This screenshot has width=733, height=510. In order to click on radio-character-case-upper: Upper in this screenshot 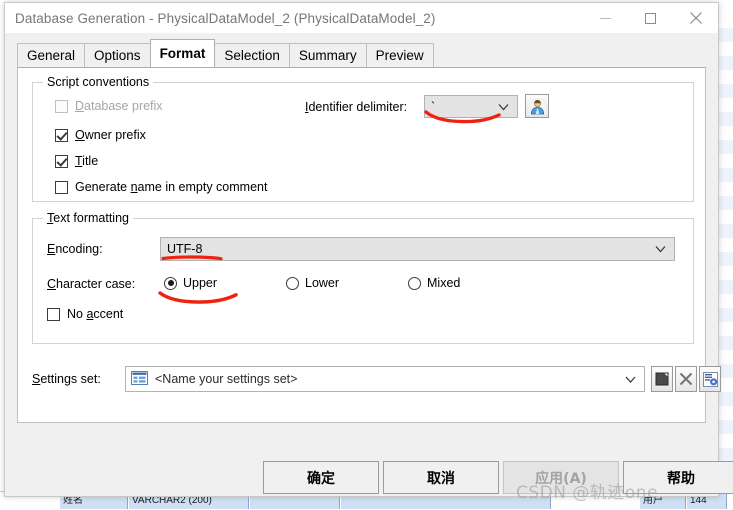, I will do `click(190, 283)`.